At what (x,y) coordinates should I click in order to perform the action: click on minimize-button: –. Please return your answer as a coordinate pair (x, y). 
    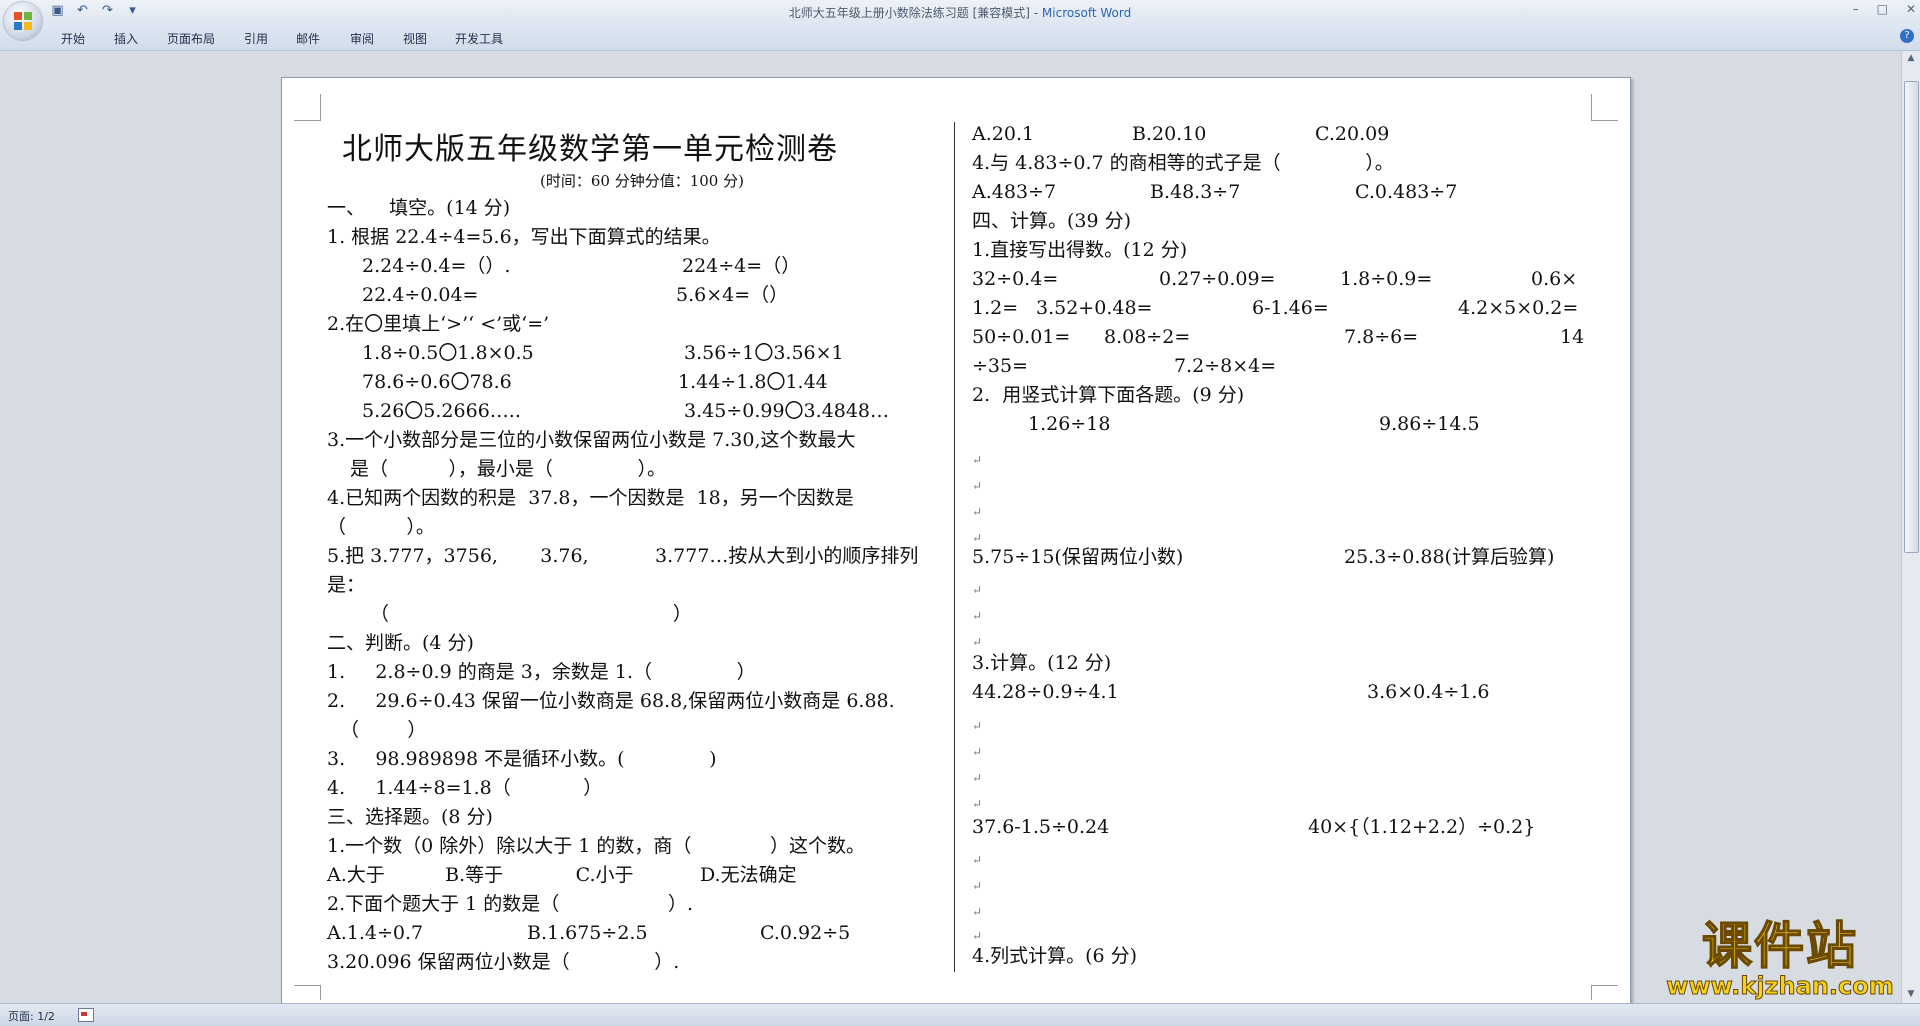
    Looking at the image, I should click on (1856, 9).